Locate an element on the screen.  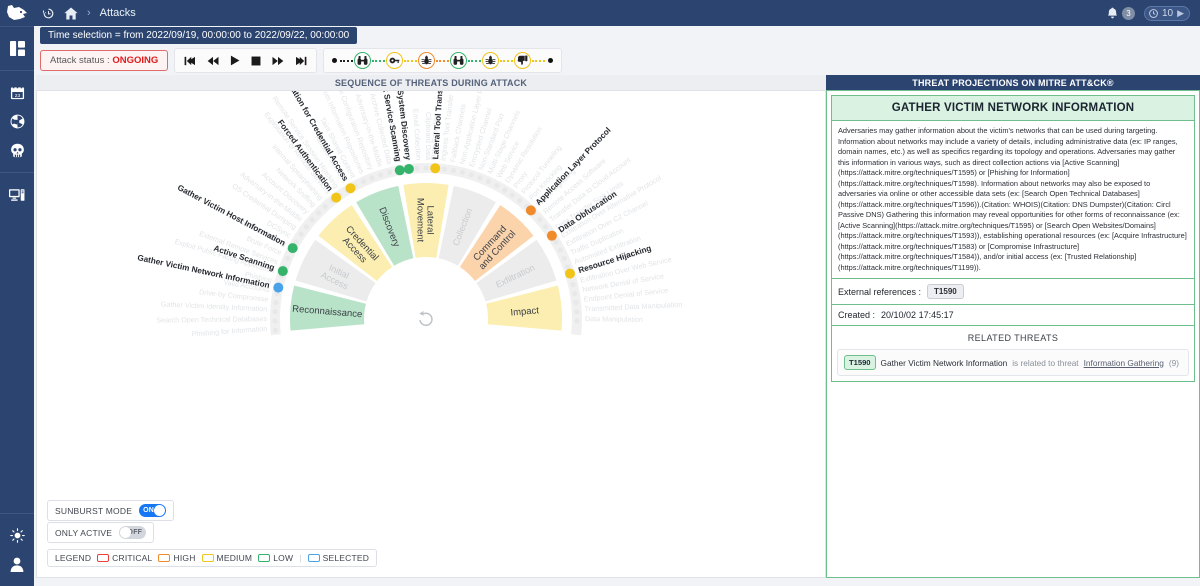
skip-end-icon is located at coordinates (301, 60).